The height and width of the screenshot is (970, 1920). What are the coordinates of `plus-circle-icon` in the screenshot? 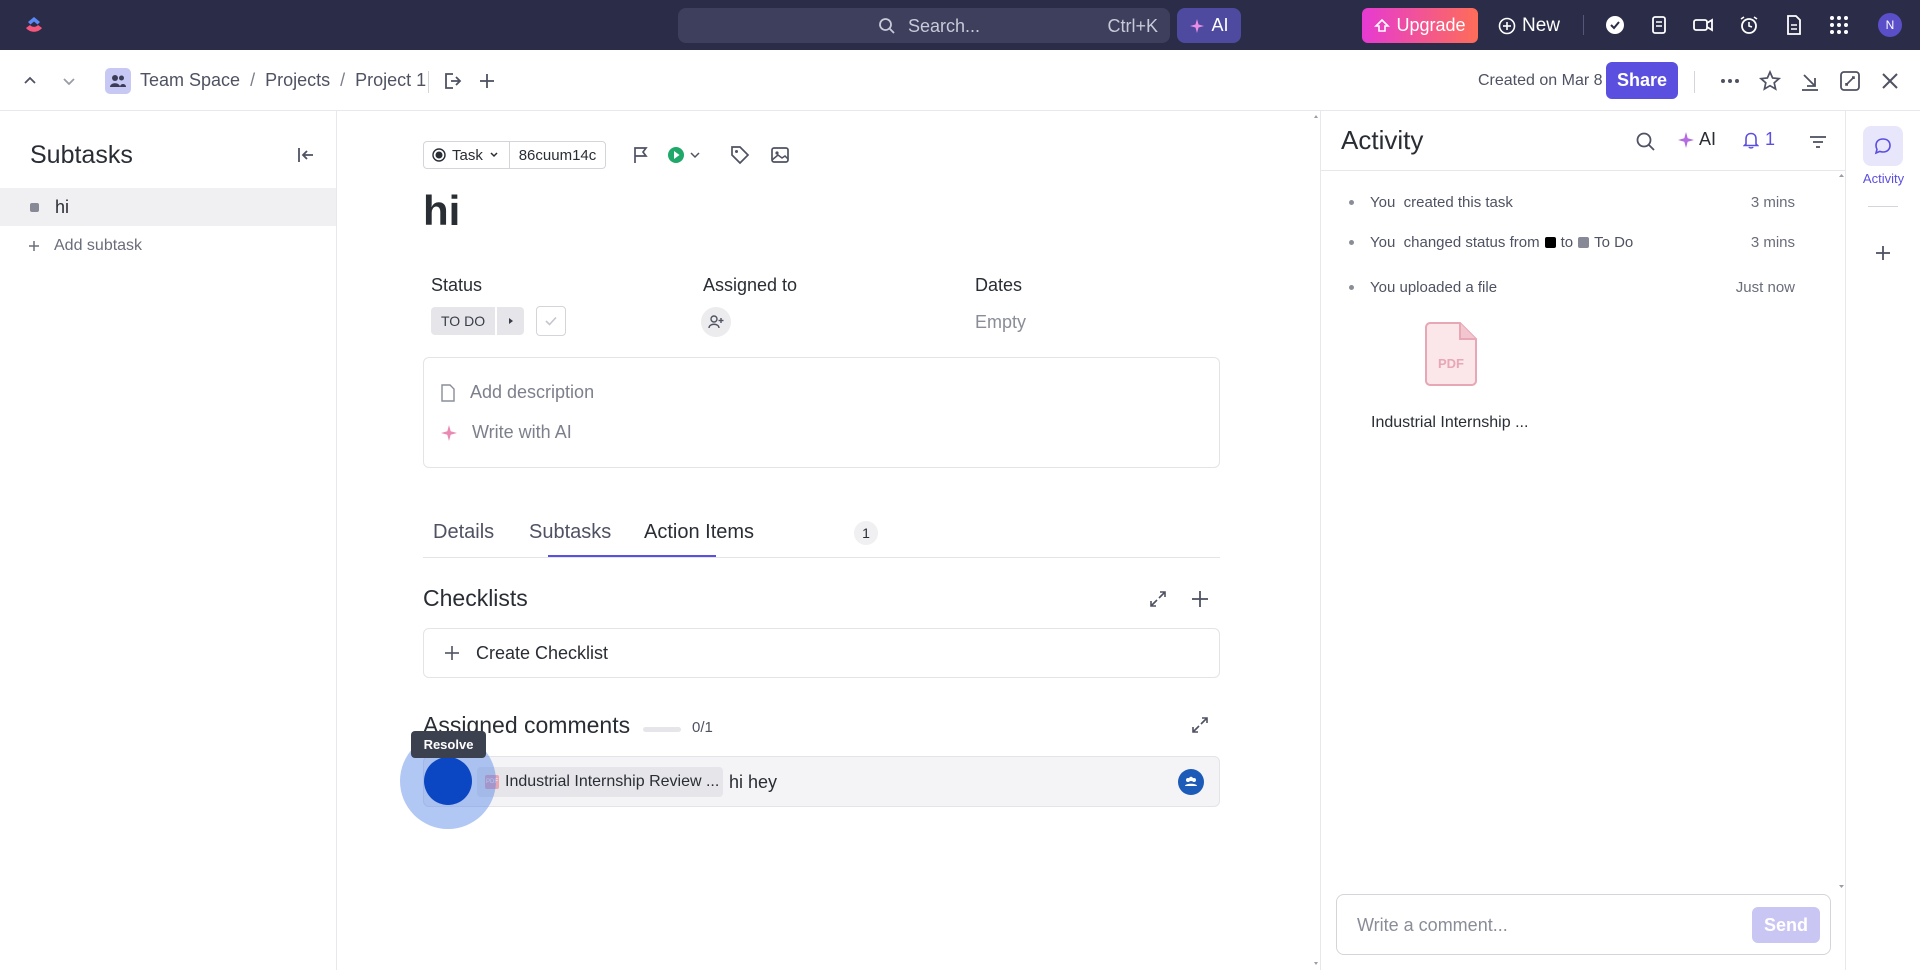 It's located at (1507, 26).